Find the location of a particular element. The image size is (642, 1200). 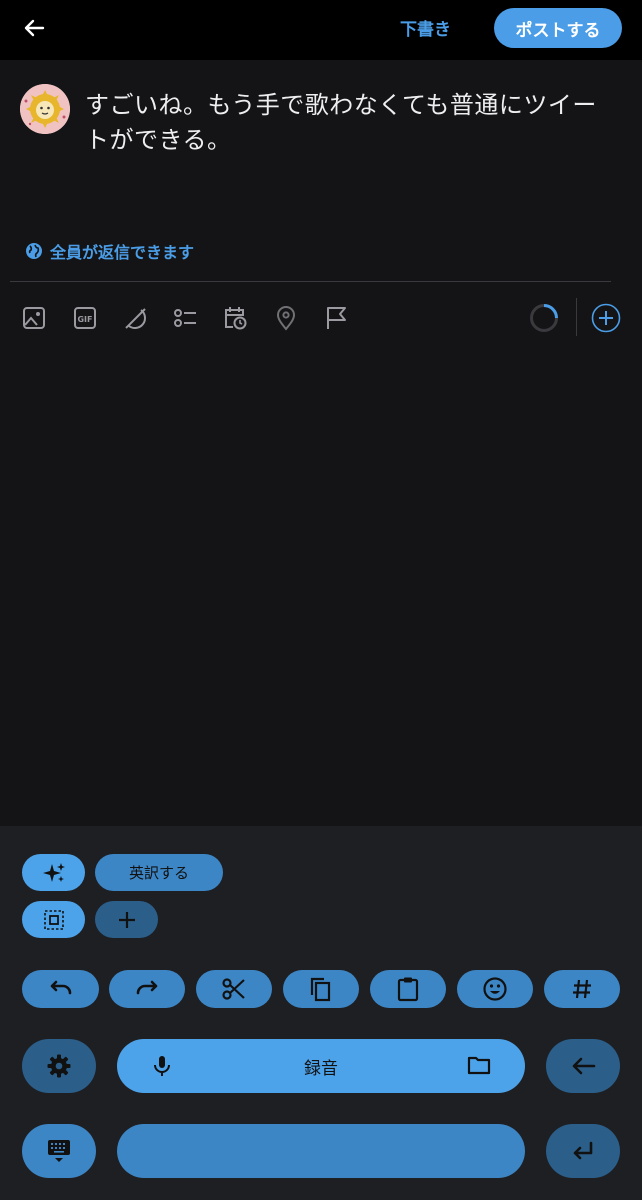

globe-icon is located at coordinates (34, 251).